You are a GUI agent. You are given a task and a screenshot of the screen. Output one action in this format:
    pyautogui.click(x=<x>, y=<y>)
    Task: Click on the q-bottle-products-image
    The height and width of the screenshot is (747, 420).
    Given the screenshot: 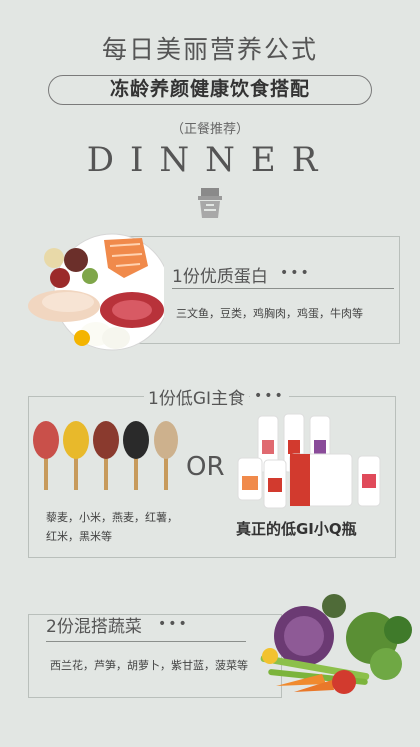 What is the action you would take?
    pyautogui.click(x=309, y=461)
    